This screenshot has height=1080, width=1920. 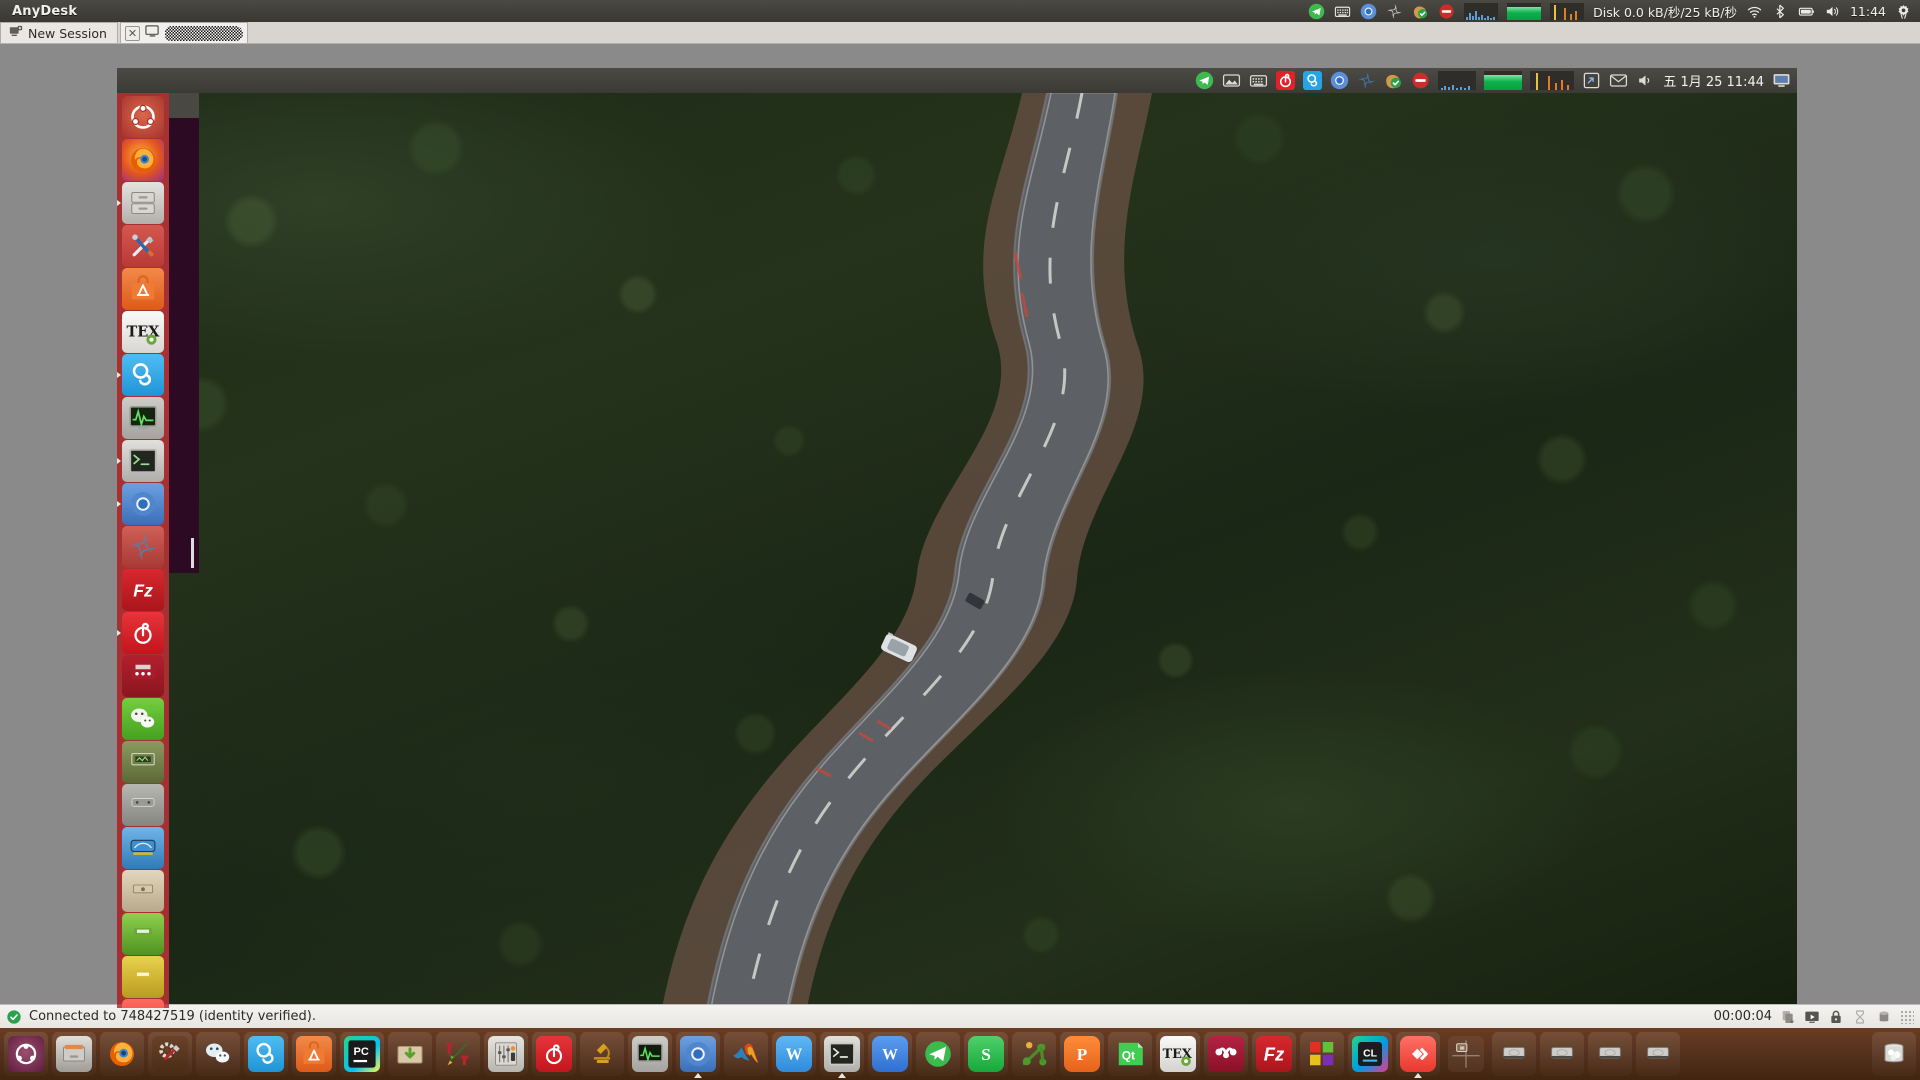 What do you see at coordinates (1894, 1054) in the screenshot?
I see `dock-item-trash` at bounding box center [1894, 1054].